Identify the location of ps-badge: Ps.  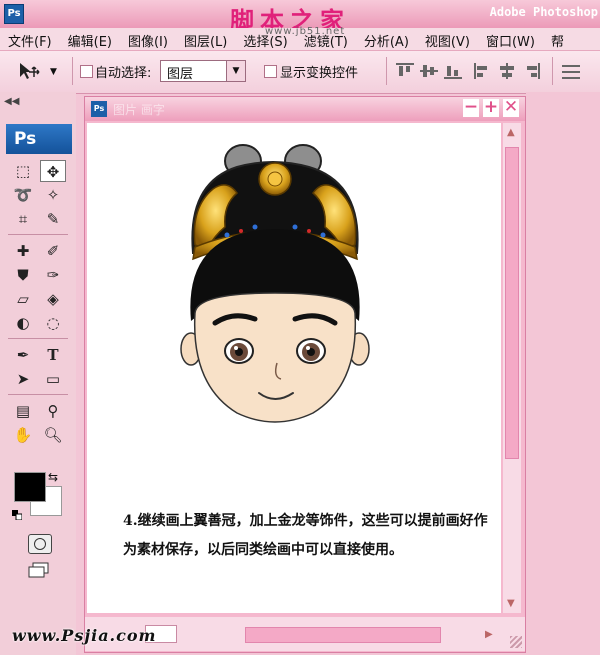
(39, 139).